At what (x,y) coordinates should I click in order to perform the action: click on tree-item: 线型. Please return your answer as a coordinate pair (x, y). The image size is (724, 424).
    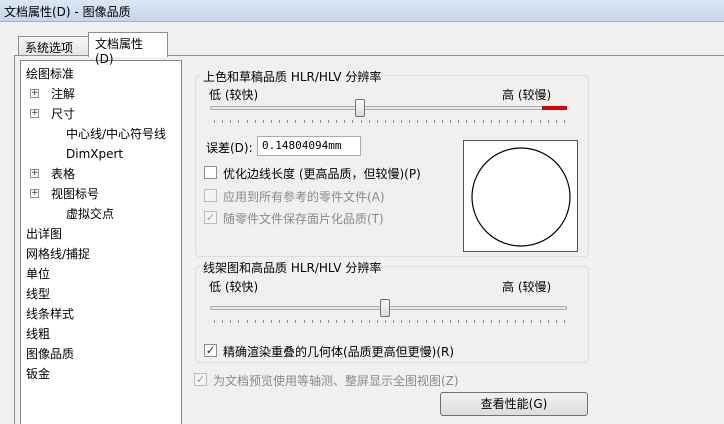
    Looking at the image, I should click on (101, 294).